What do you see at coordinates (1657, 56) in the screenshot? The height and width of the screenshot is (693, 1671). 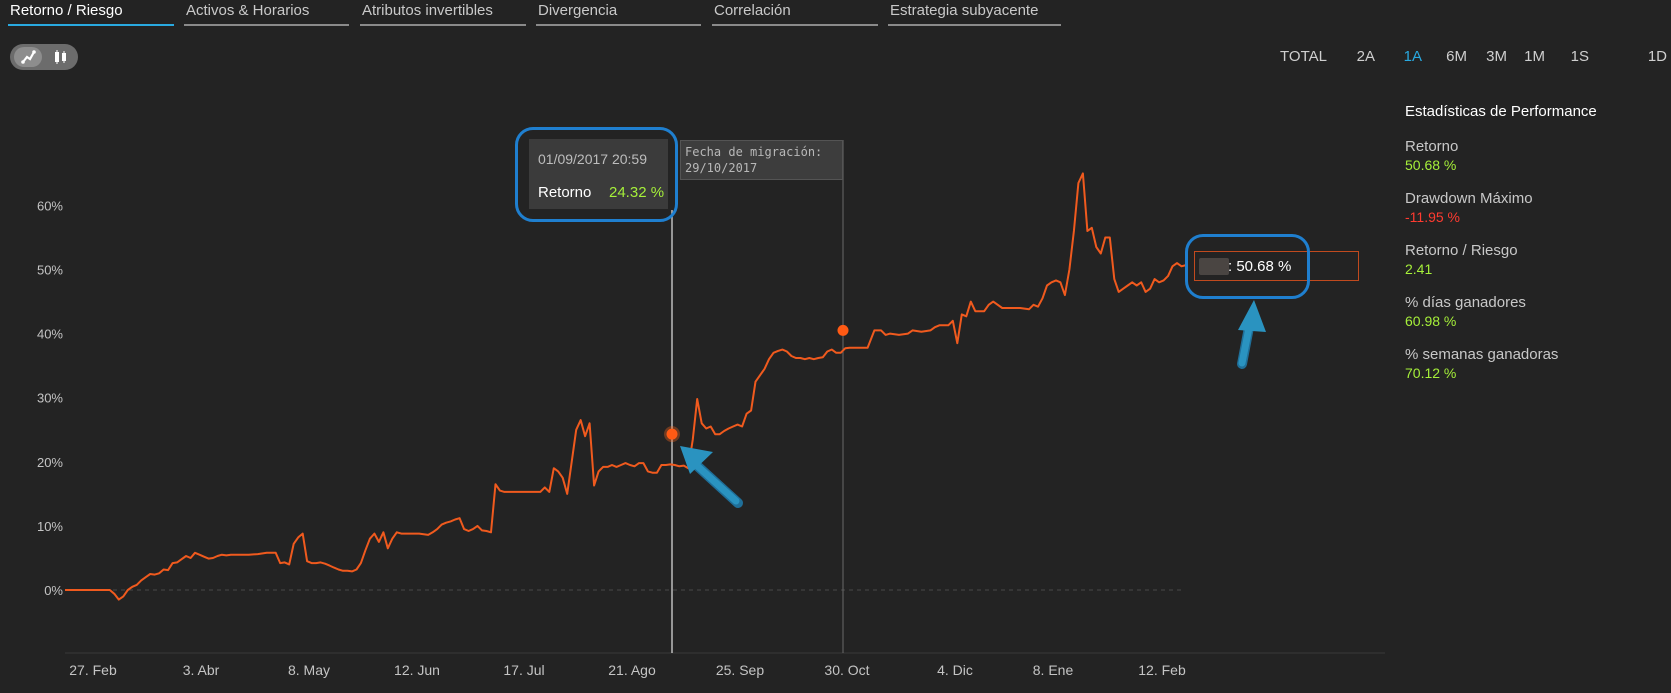 I see `range-1d: 1D` at bounding box center [1657, 56].